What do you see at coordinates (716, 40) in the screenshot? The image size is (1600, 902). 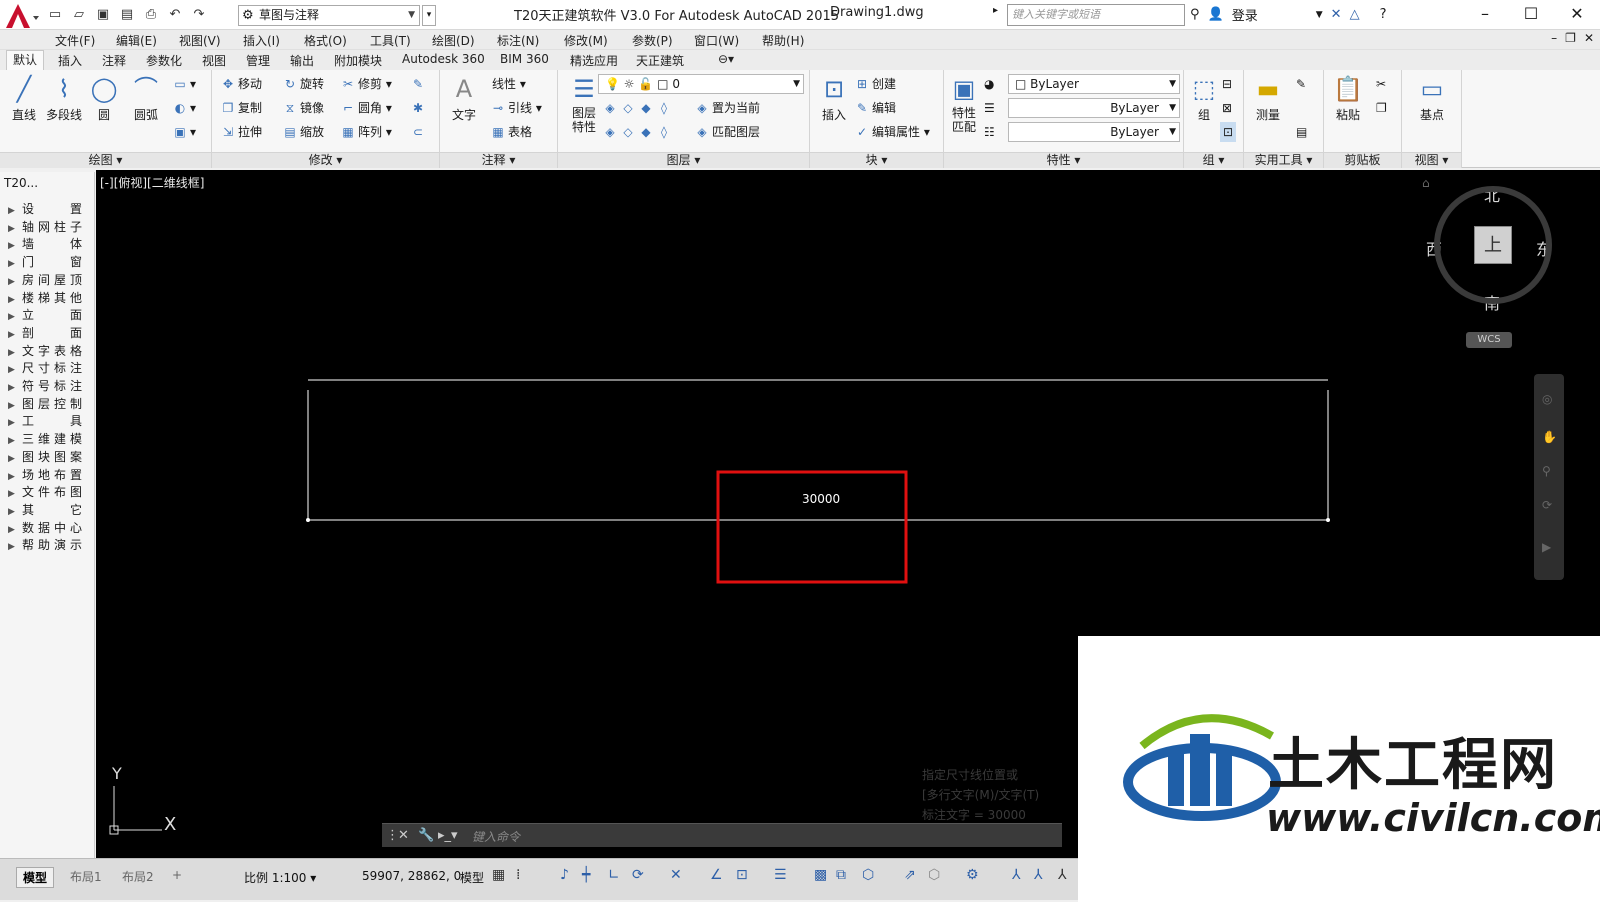 I see `menu-window: 窗口(W)` at bounding box center [716, 40].